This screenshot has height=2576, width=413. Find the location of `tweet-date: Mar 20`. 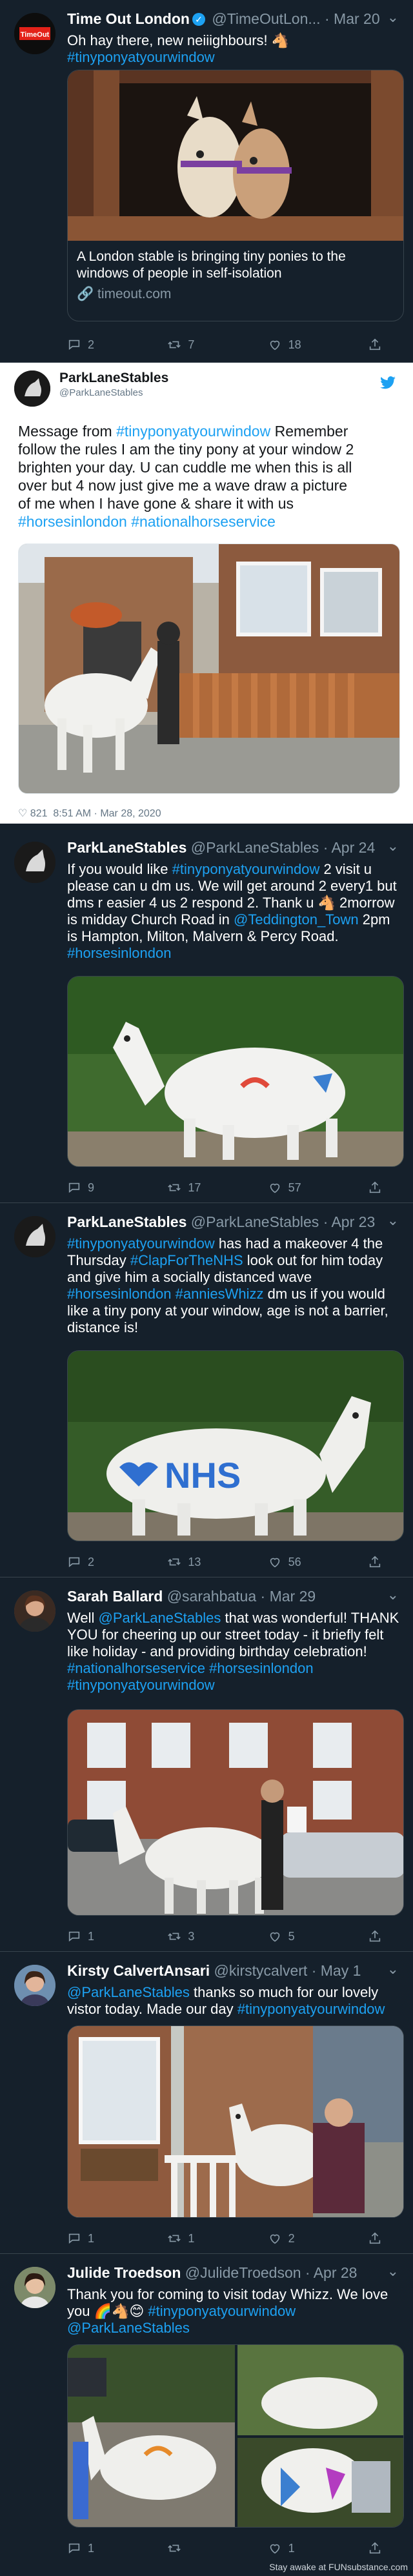

tweet-date: Mar 20 is located at coordinates (357, 18).